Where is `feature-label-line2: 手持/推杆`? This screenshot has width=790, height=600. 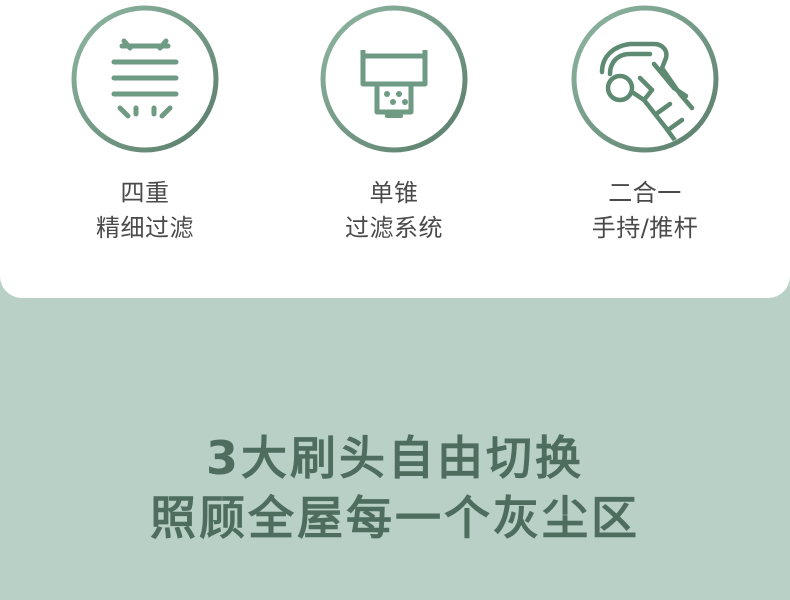 feature-label-line2: 手持/推杆 is located at coordinates (645, 228).